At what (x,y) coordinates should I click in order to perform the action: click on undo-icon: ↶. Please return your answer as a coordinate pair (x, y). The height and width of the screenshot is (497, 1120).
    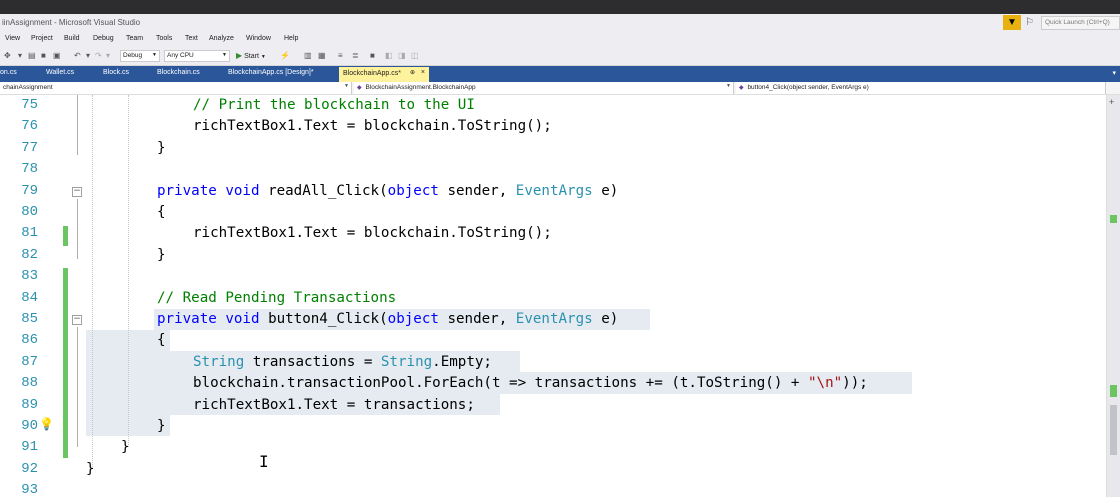
    Looking at the image, I should click on (77, 55).